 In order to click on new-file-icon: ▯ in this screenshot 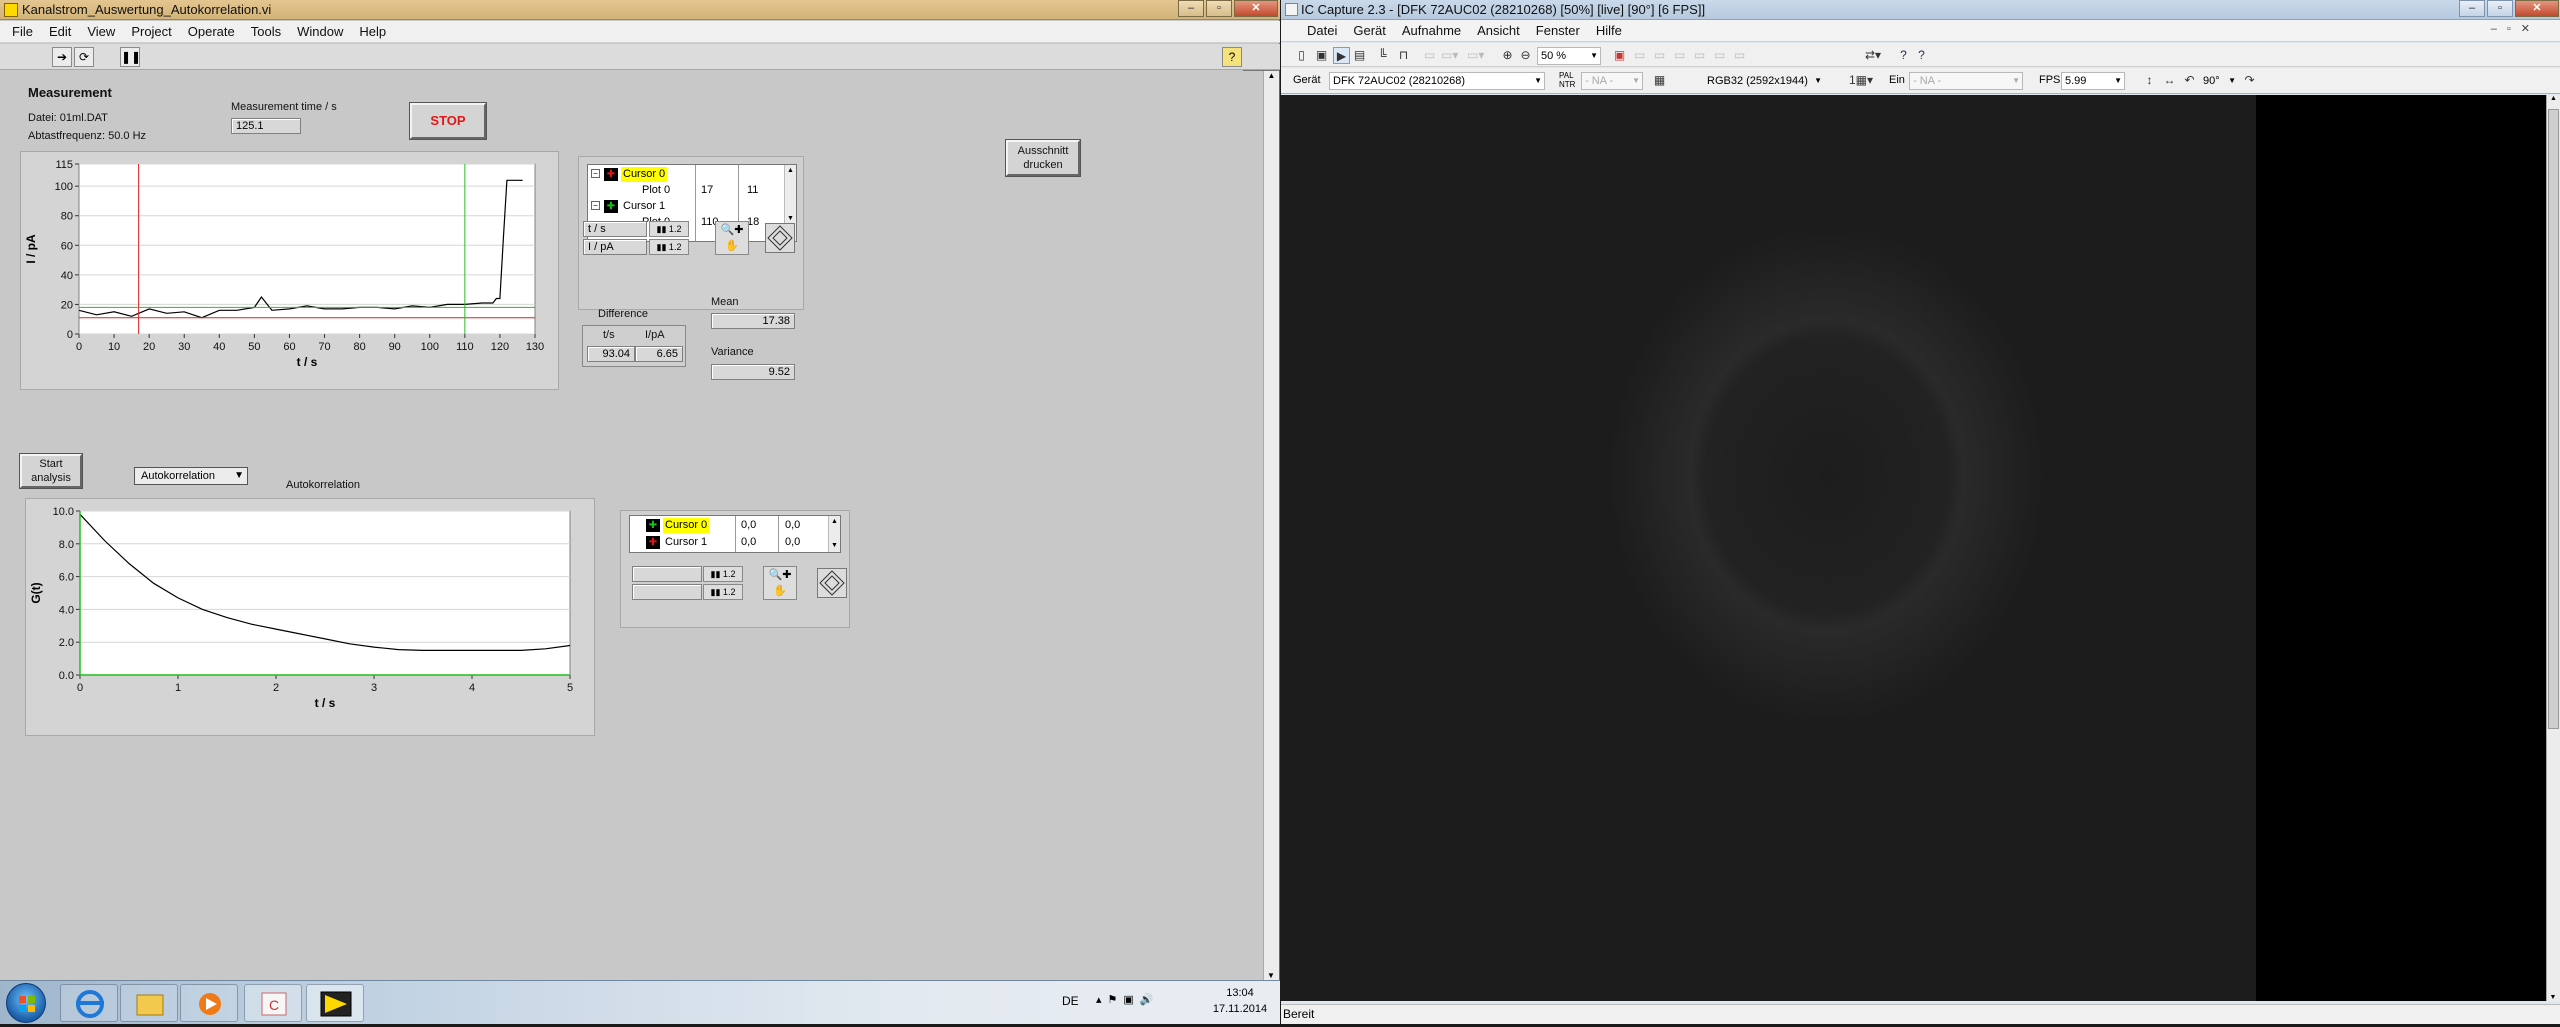, I will do `click(1301, 55)`.